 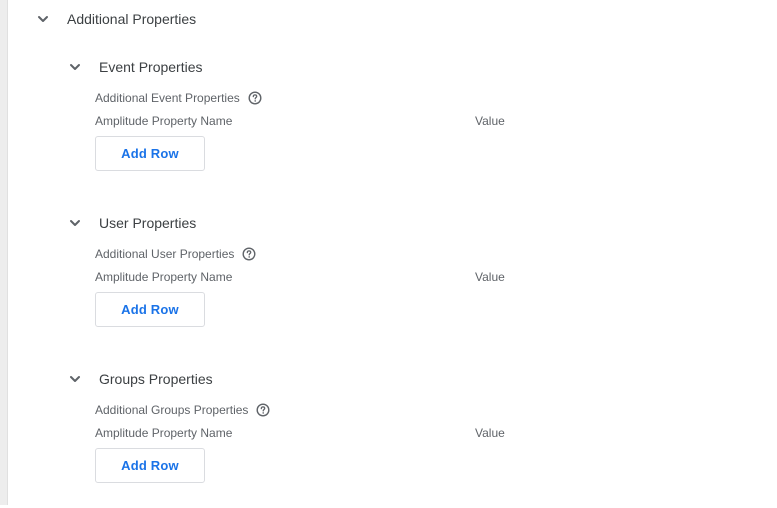 I want to click on additional-user-properties-label: Additional User Properties, so click(x=176, y=254).